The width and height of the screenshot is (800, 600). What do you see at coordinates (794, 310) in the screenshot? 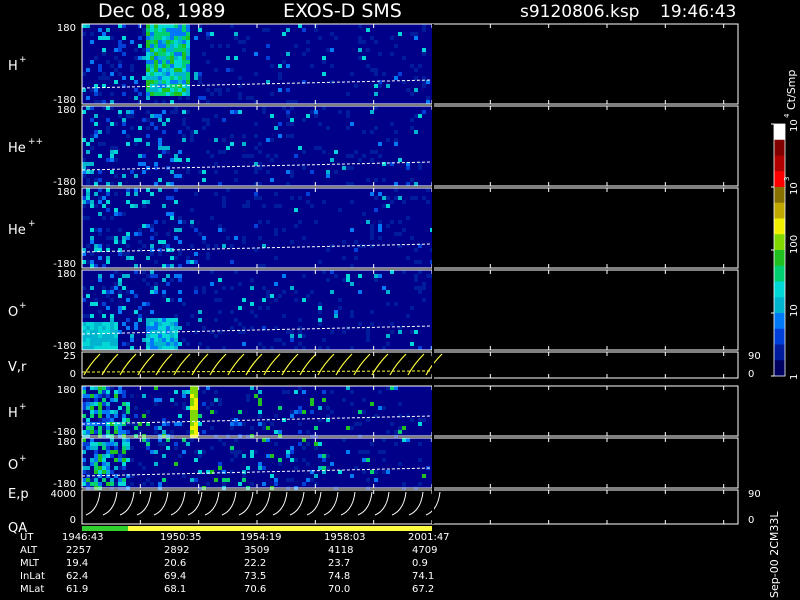
I see `colorbar-tick-label: 10` at bounding box center [794, 310].